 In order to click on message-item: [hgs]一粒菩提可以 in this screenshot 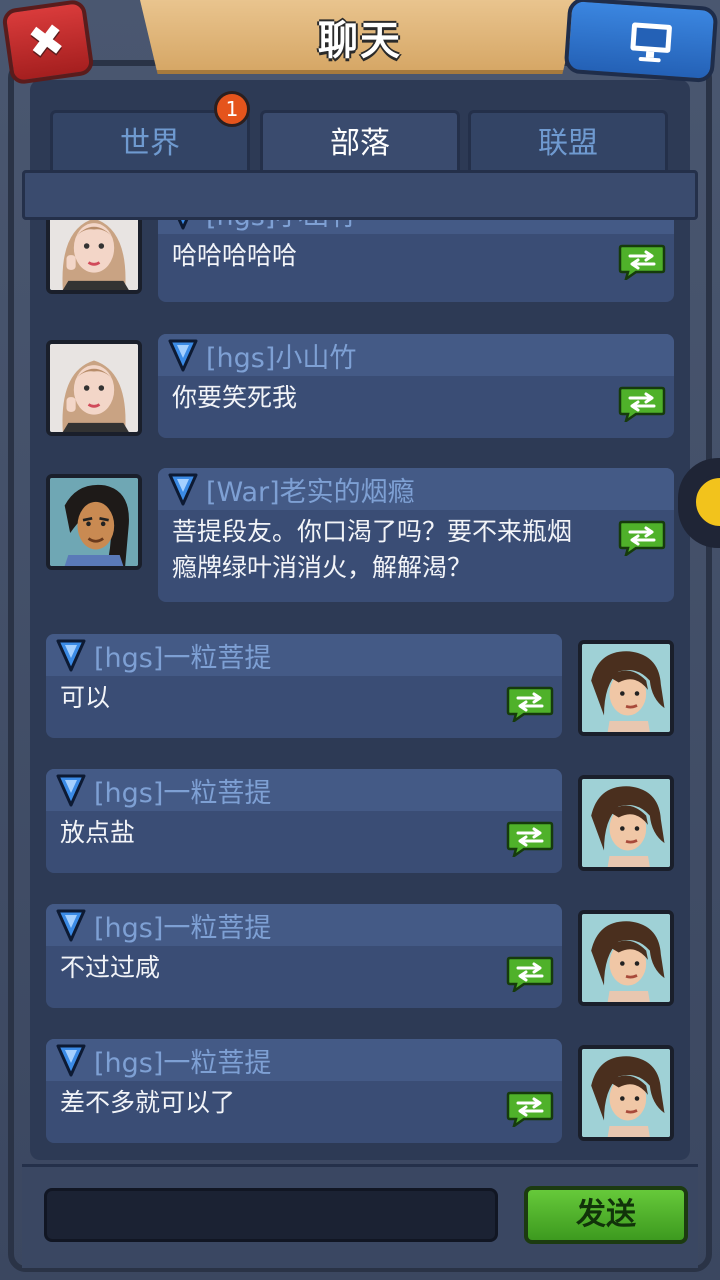, I will do `click(360, 690)`.